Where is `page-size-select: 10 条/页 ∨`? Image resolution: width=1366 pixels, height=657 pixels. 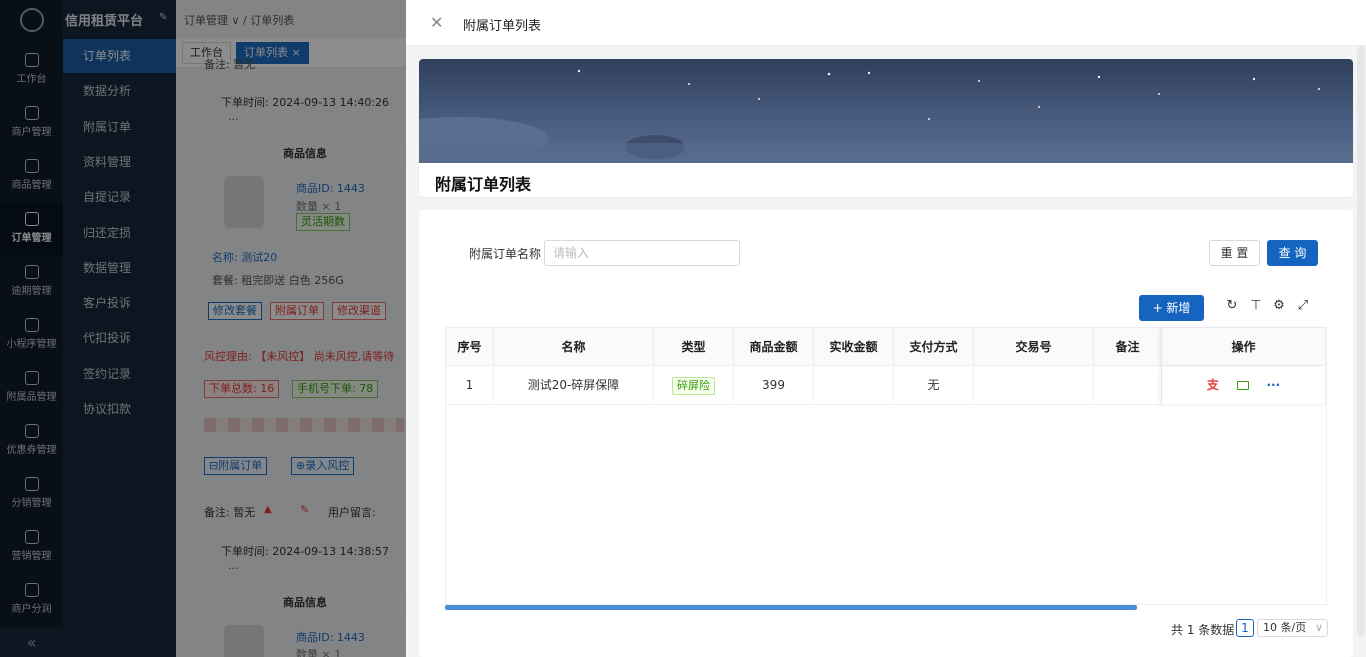 page-size-select: 10 条/页 ∨ is located at coordinates (1292, 628).